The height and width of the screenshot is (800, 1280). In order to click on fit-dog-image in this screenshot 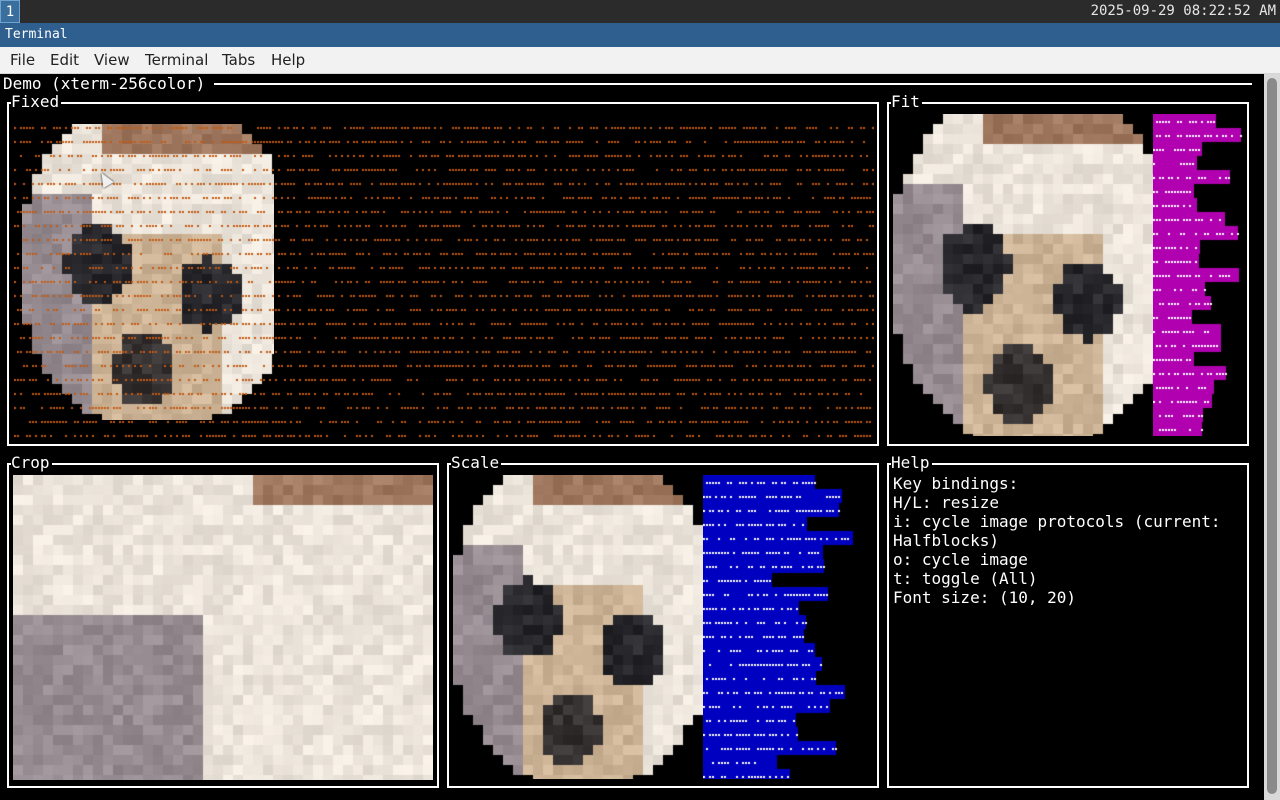, I will do `click(1024, 275)`.